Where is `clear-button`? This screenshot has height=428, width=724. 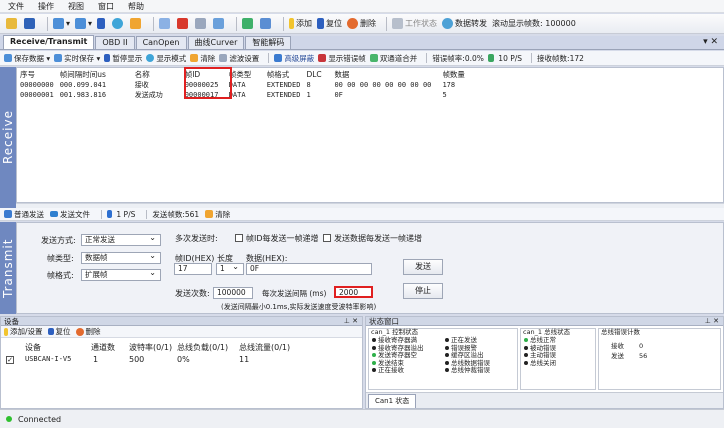 clear-button is located at coordinates (136, 23).